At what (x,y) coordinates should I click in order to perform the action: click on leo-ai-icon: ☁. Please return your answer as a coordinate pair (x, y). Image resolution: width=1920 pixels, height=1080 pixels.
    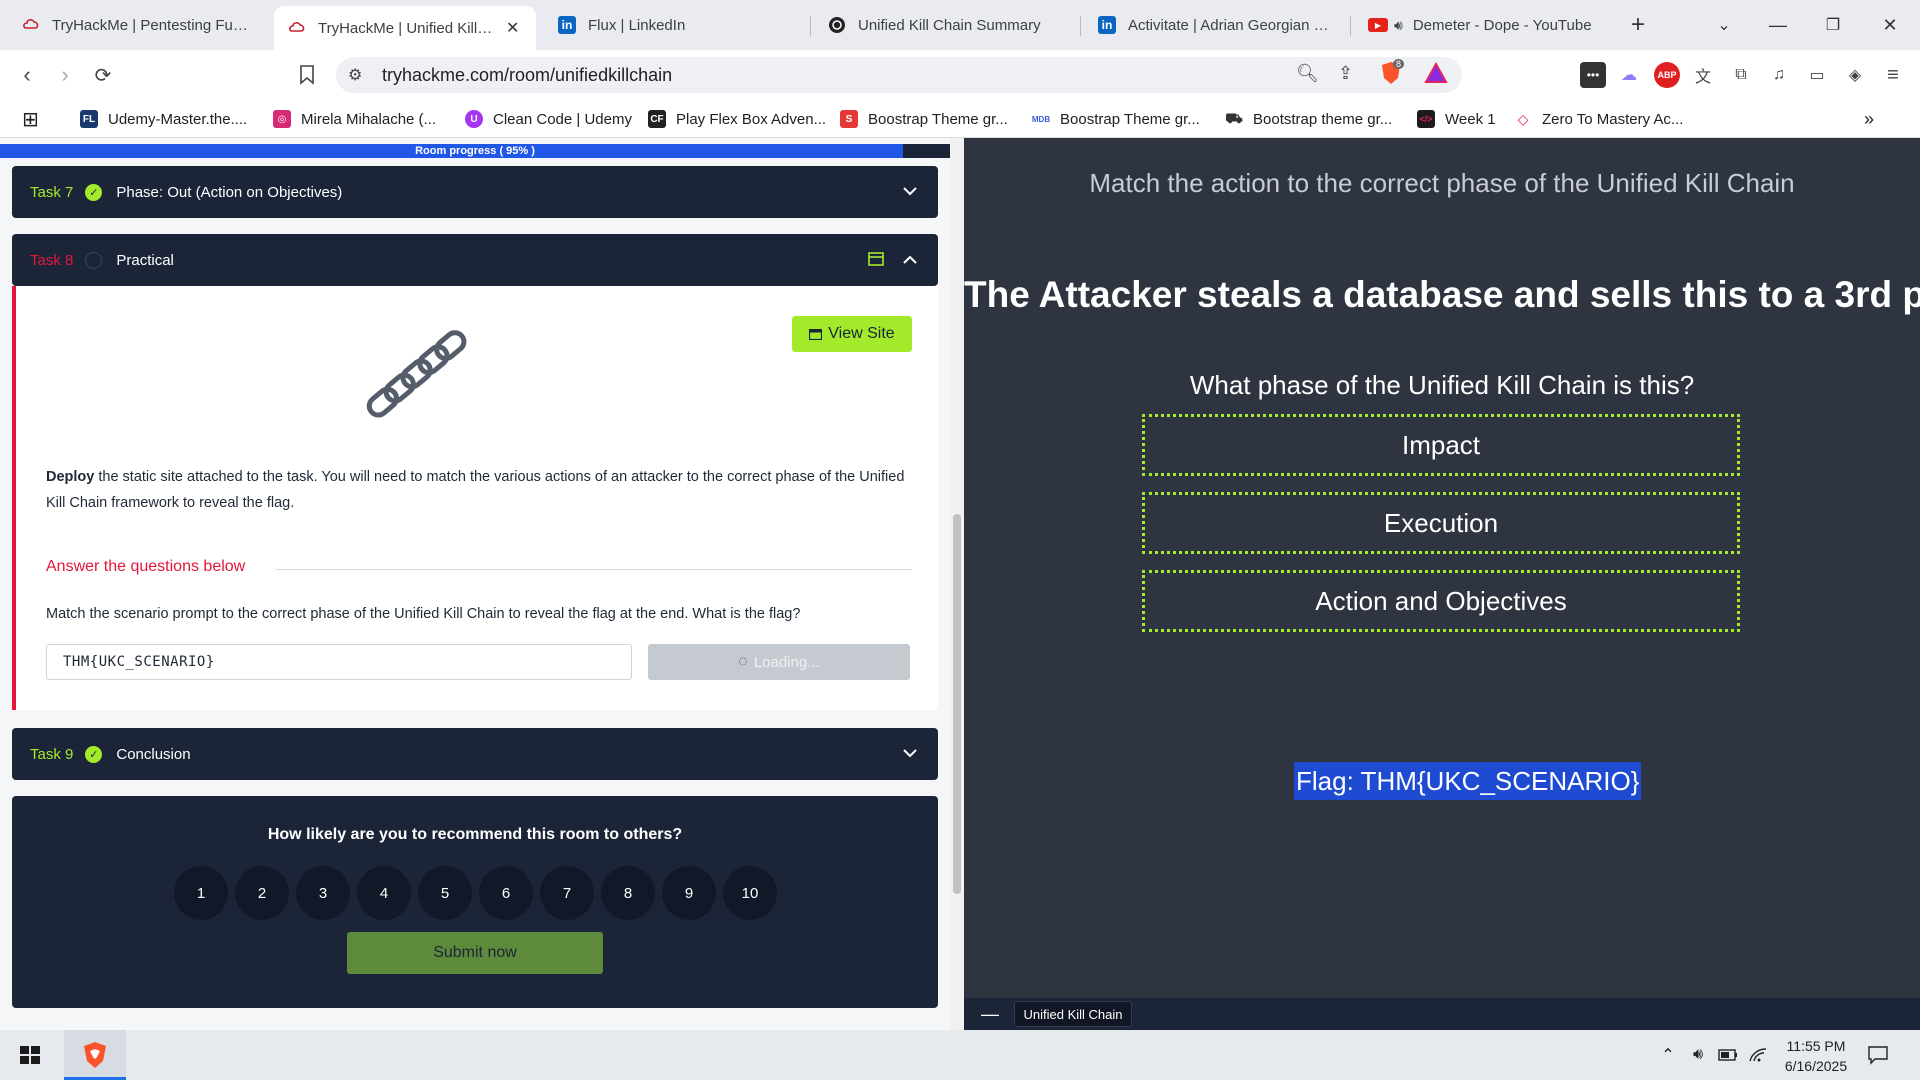
    Looking at the image, I should click on (1629, 75).